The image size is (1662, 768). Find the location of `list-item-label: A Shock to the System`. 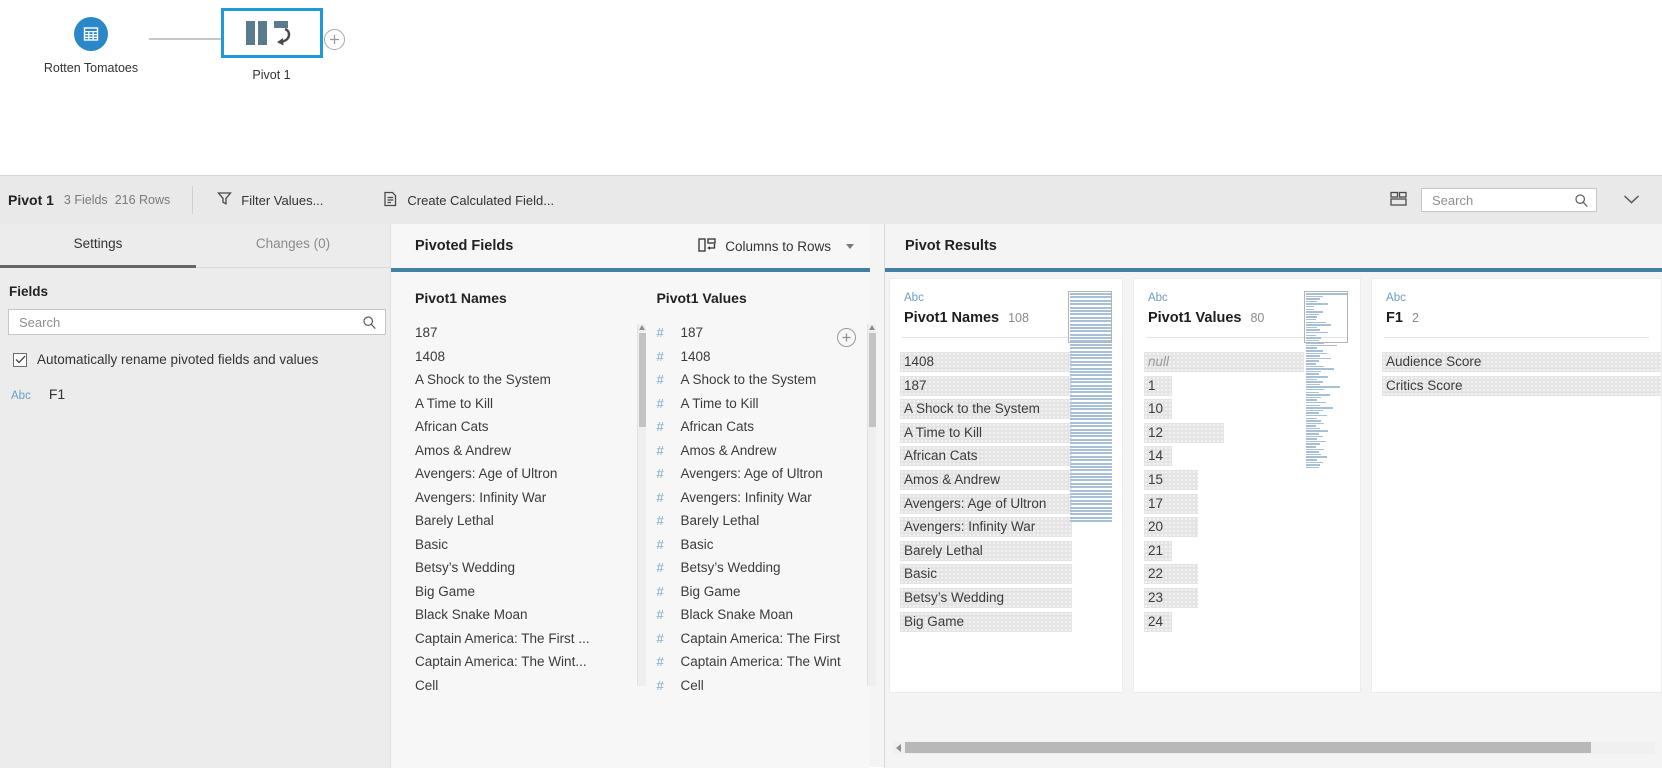

list-item-label: A Shock to the System is located at coordinates (748, 379).